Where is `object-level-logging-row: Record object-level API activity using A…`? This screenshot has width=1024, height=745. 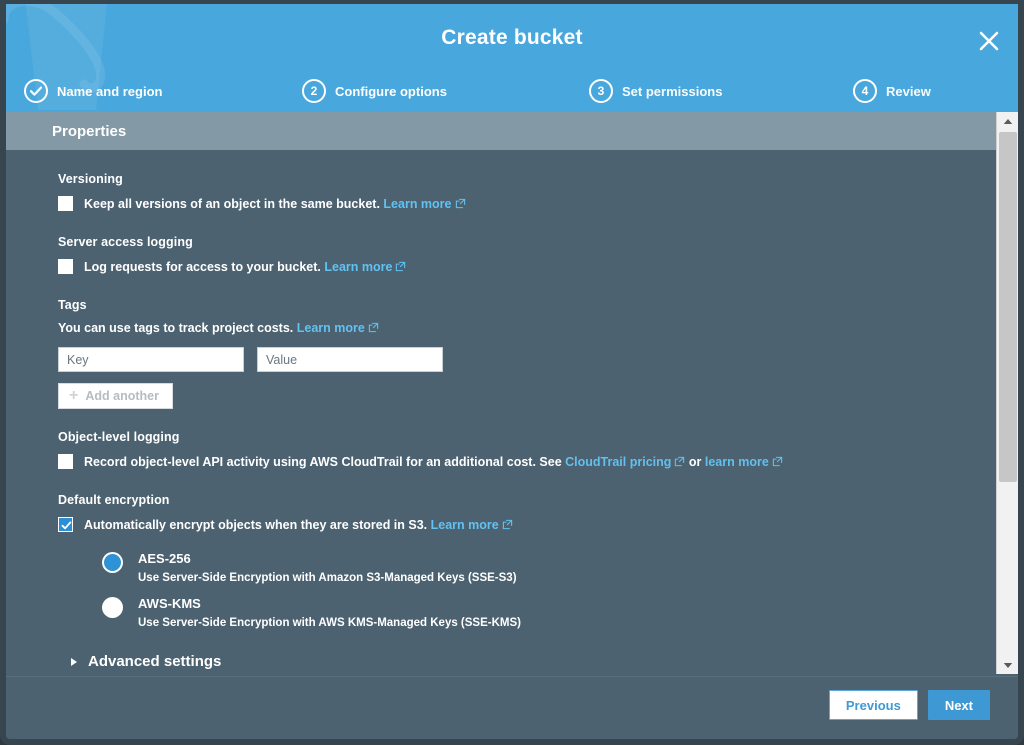
object-level-logging-row: Record object-level API activity using A… is located at coordinates (527, 462).